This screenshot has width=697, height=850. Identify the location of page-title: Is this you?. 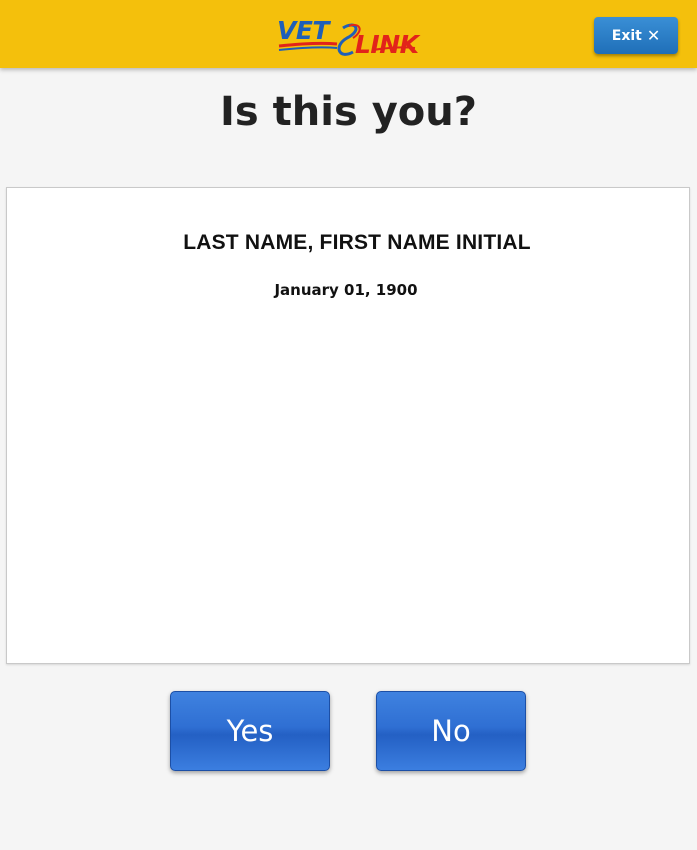
(348, 112).